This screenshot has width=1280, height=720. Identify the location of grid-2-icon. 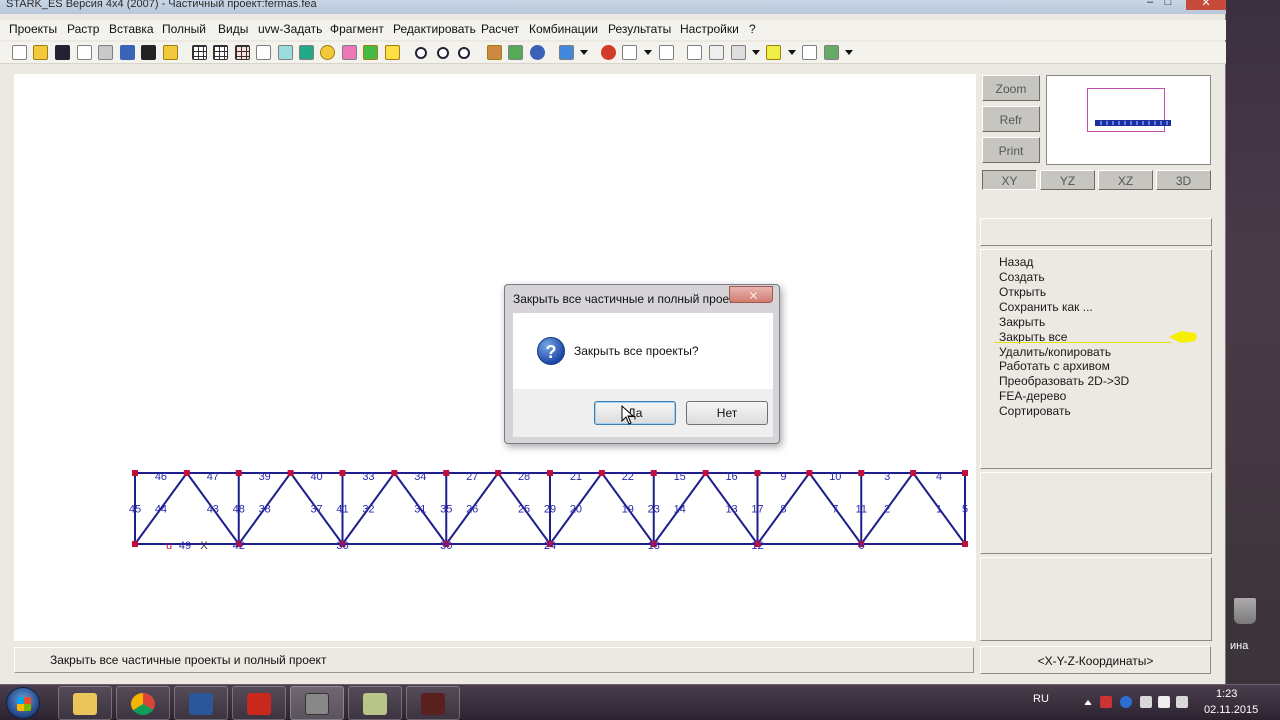
(220, 52).